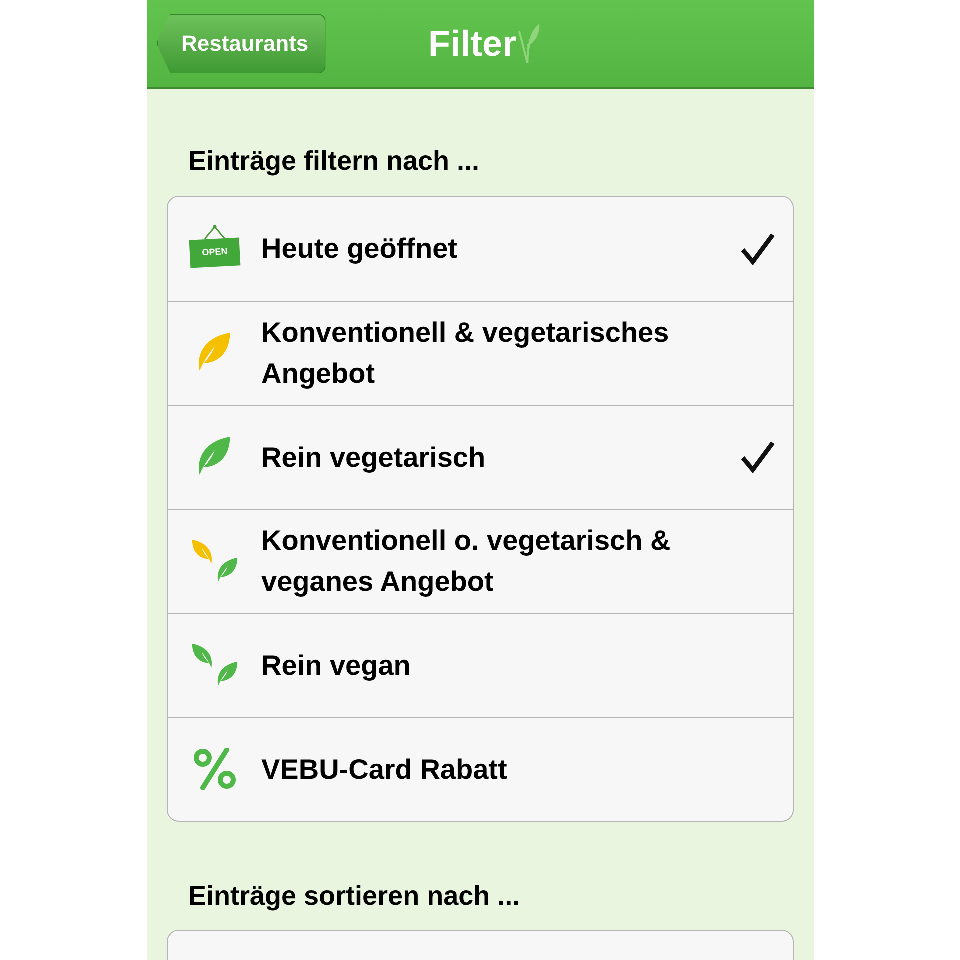 The image size is (960, 960). I want to click on filter-label: Rein vegetarisch, so click(374, 457).